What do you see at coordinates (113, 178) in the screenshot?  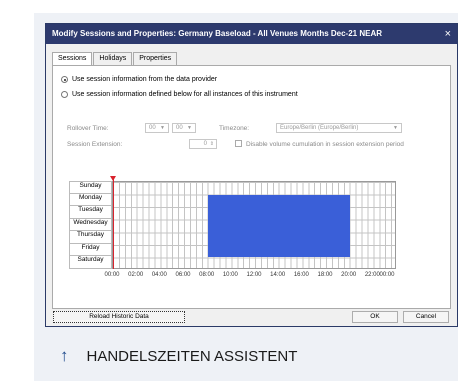 I see `rollover-handle-icon` at bounding box center [113, 178].